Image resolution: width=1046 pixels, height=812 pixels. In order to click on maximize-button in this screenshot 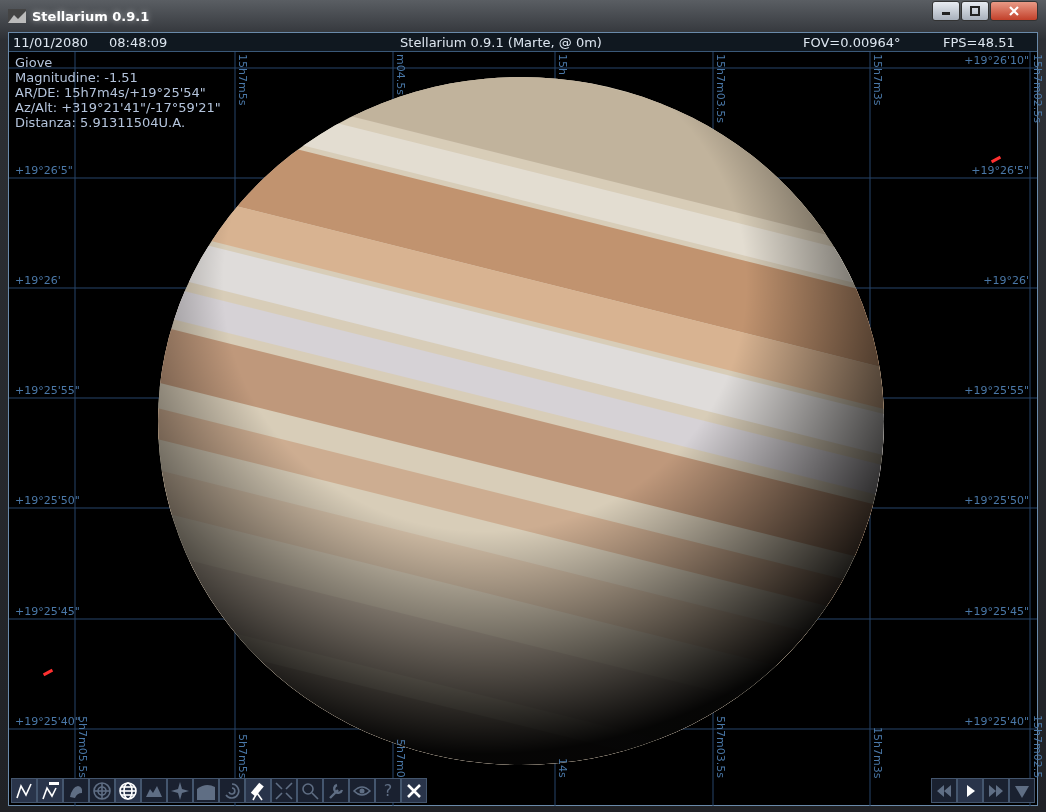, I will do `click(975, 11)`.